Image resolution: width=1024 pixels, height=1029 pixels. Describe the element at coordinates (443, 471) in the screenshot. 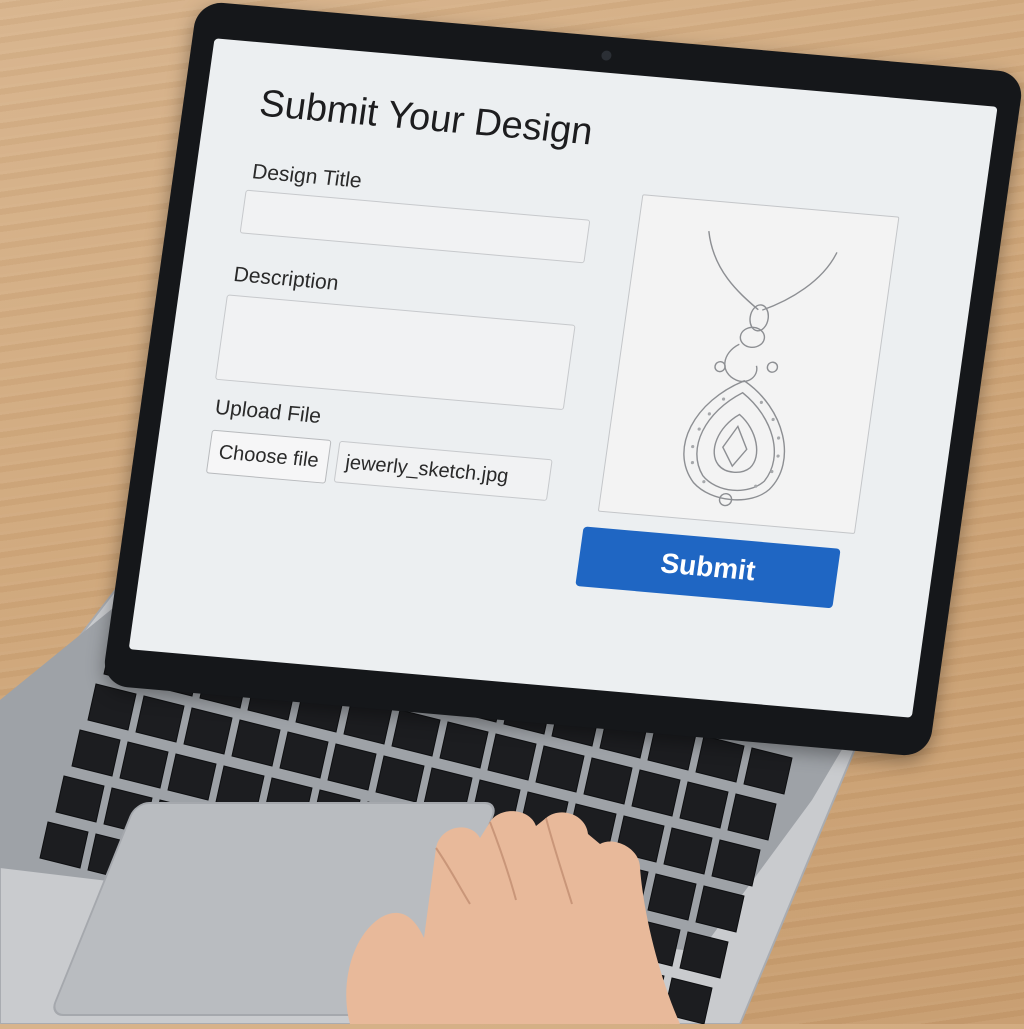

I see `selected-file-name: jewerly_sketch.jpg` at that location.